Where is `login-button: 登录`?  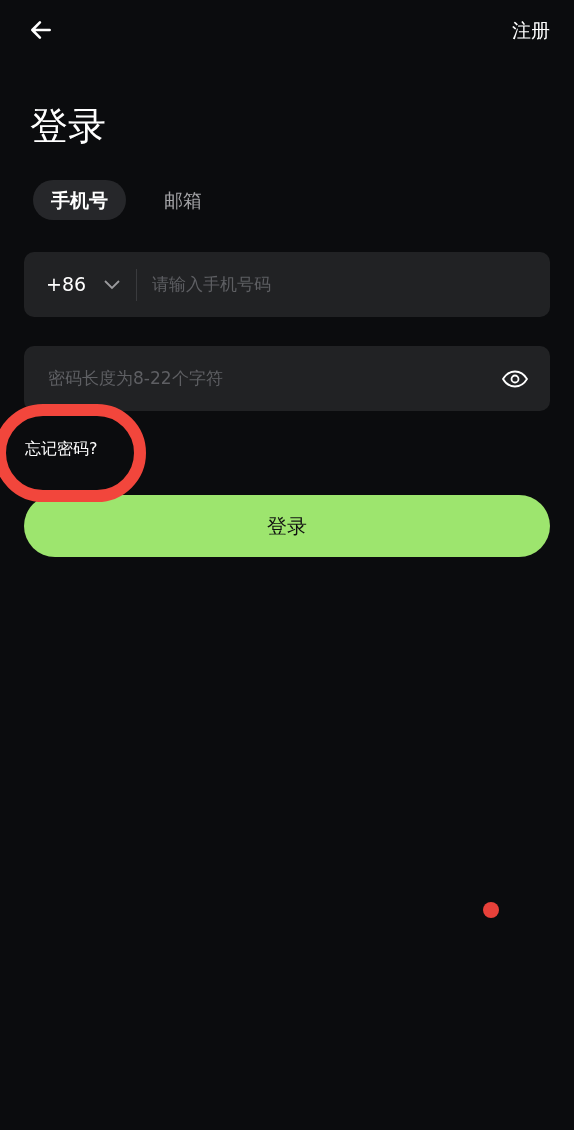 login-button: 登录 is located at coordinates (287, 526).